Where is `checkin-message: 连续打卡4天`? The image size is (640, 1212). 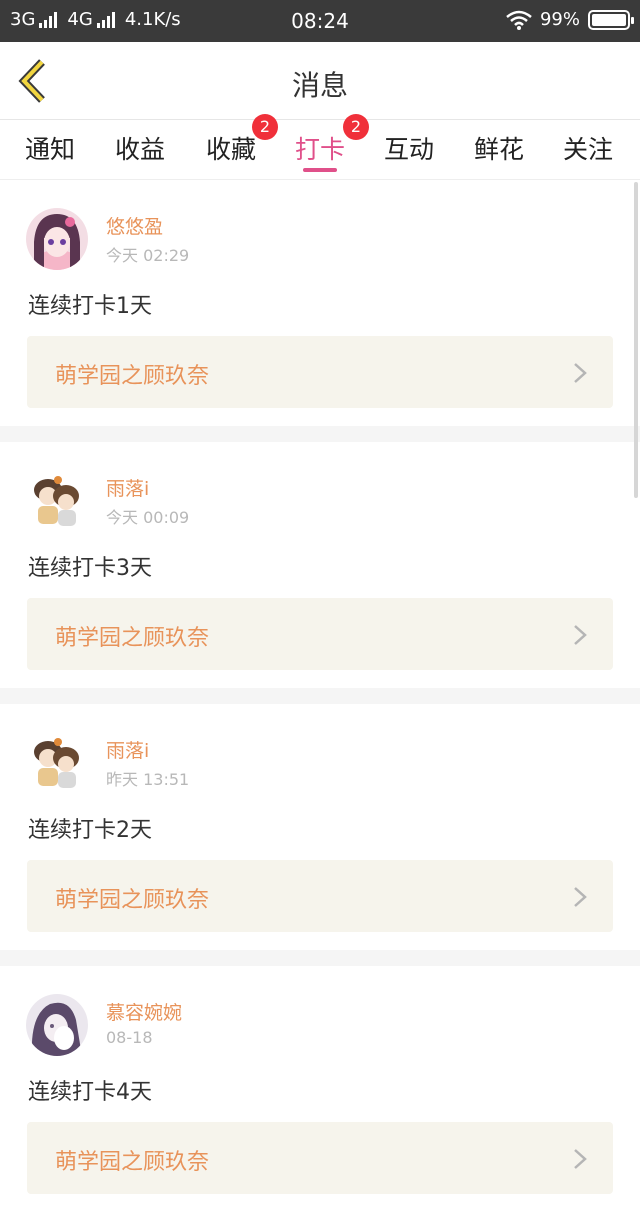 checkin-message: 连续打卡4天 is located at coordinates (90, 1092).